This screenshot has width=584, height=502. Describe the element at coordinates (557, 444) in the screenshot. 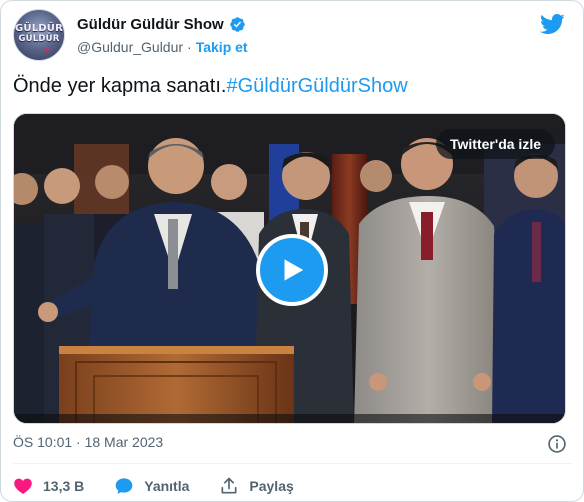

I see `info-icon` at that location.